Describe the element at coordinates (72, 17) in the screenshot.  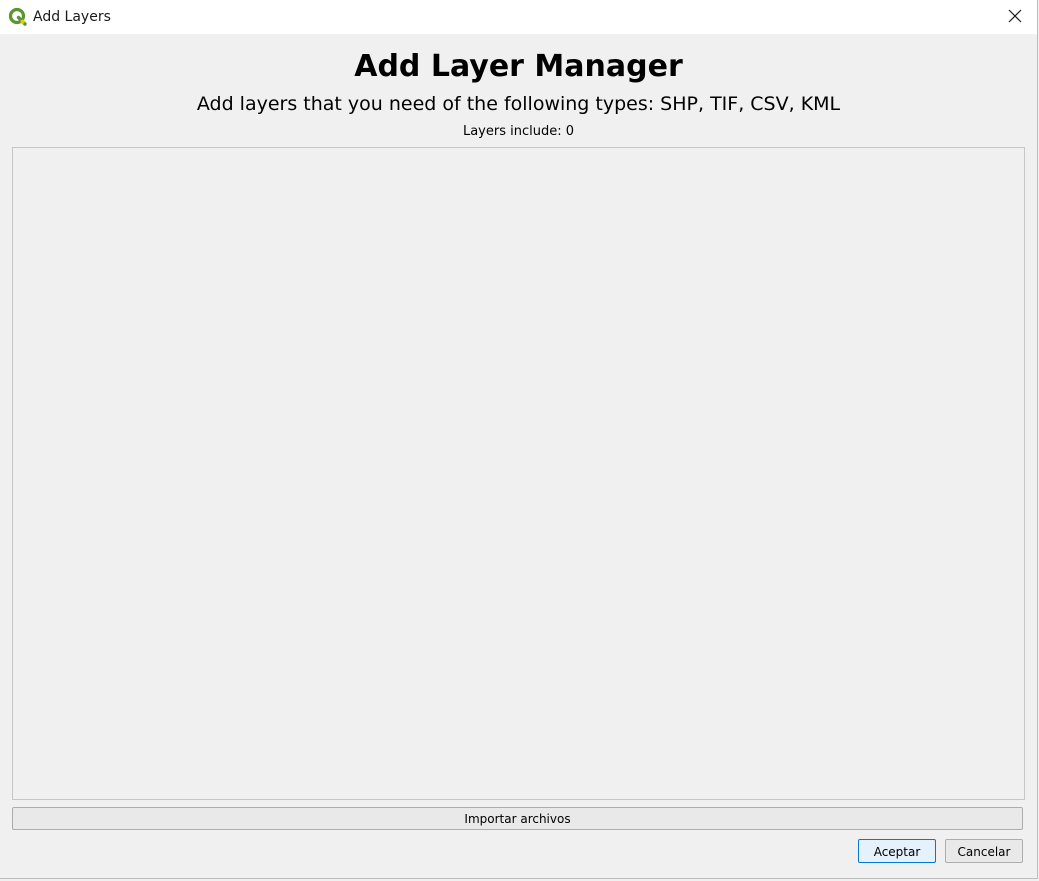
I see `window-title: Add Layers` at that location.